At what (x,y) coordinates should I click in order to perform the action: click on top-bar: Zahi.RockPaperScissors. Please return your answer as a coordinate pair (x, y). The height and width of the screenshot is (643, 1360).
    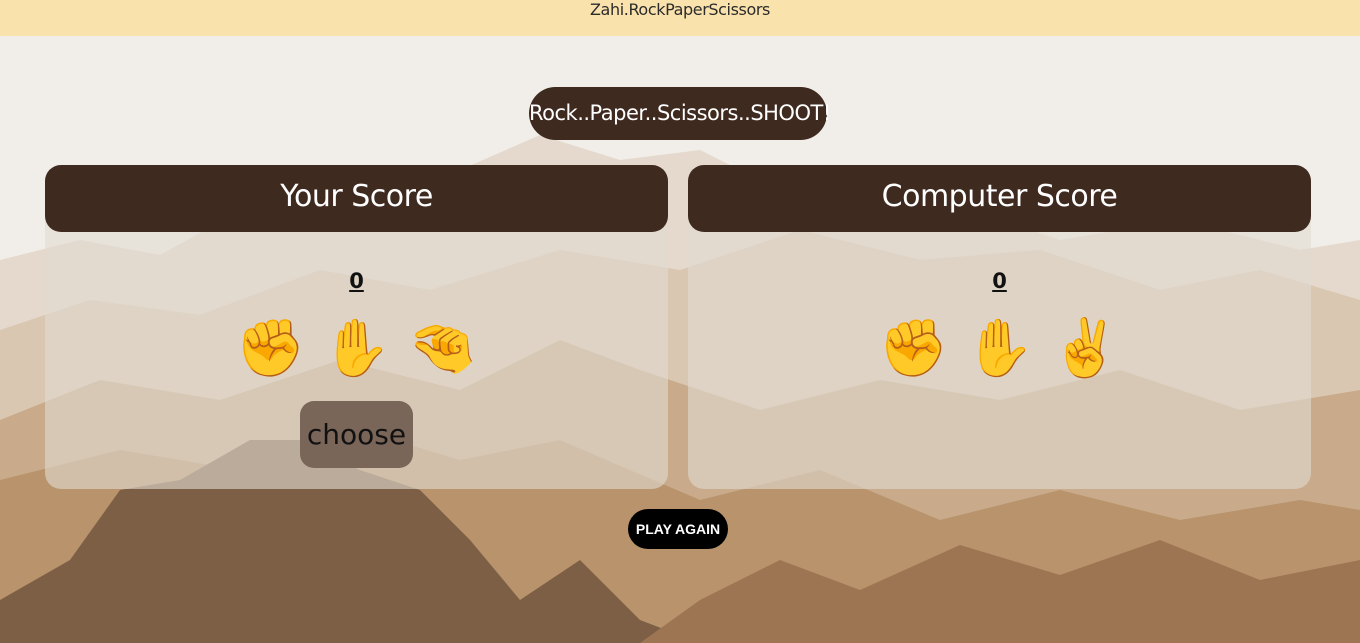
    Looking at the image, I should click on (680, 18).